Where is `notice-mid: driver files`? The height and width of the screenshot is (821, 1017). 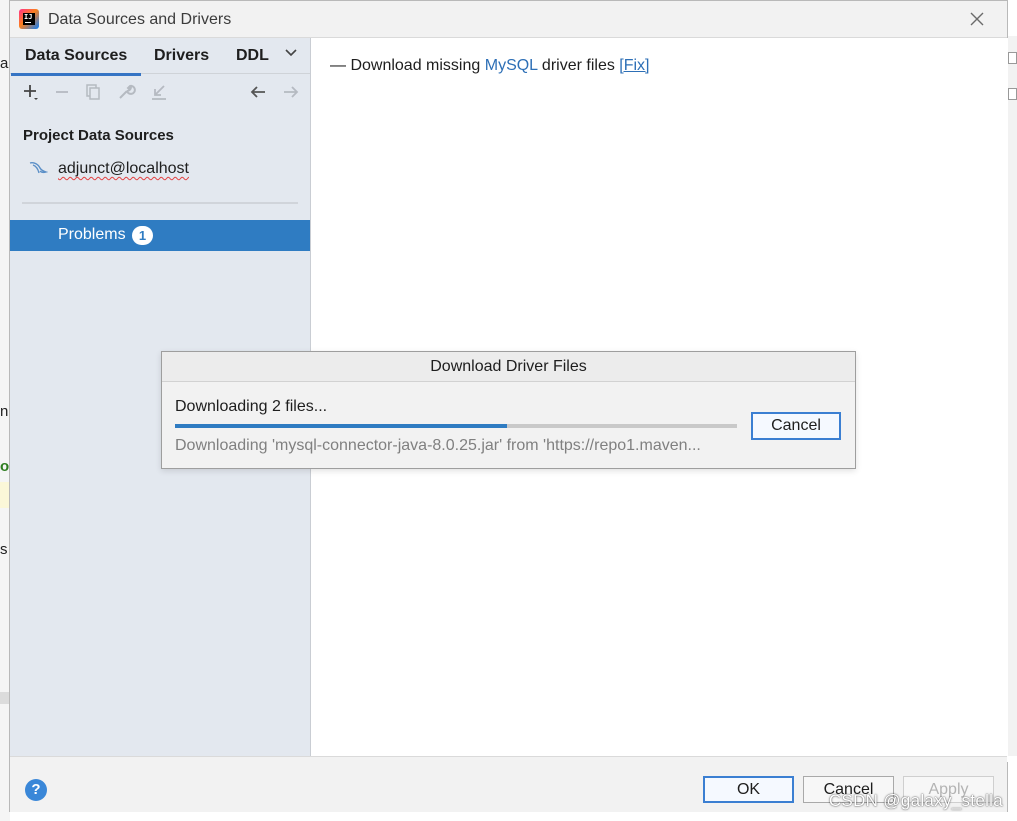
notice-mid: driver files is located at coordinates (578, 65).